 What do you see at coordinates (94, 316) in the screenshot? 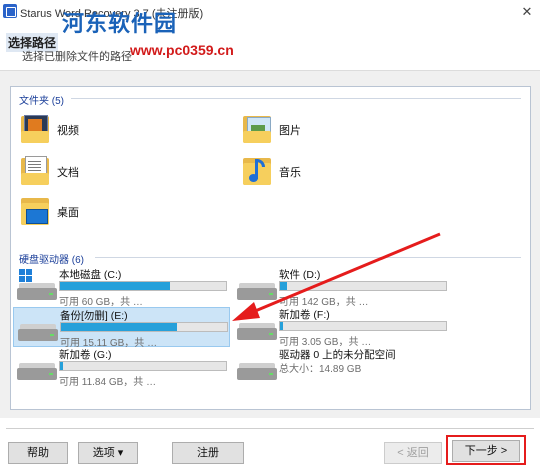
I see `drive-name: 备份[勿删] (E:)` at bounding box center [94, 316].